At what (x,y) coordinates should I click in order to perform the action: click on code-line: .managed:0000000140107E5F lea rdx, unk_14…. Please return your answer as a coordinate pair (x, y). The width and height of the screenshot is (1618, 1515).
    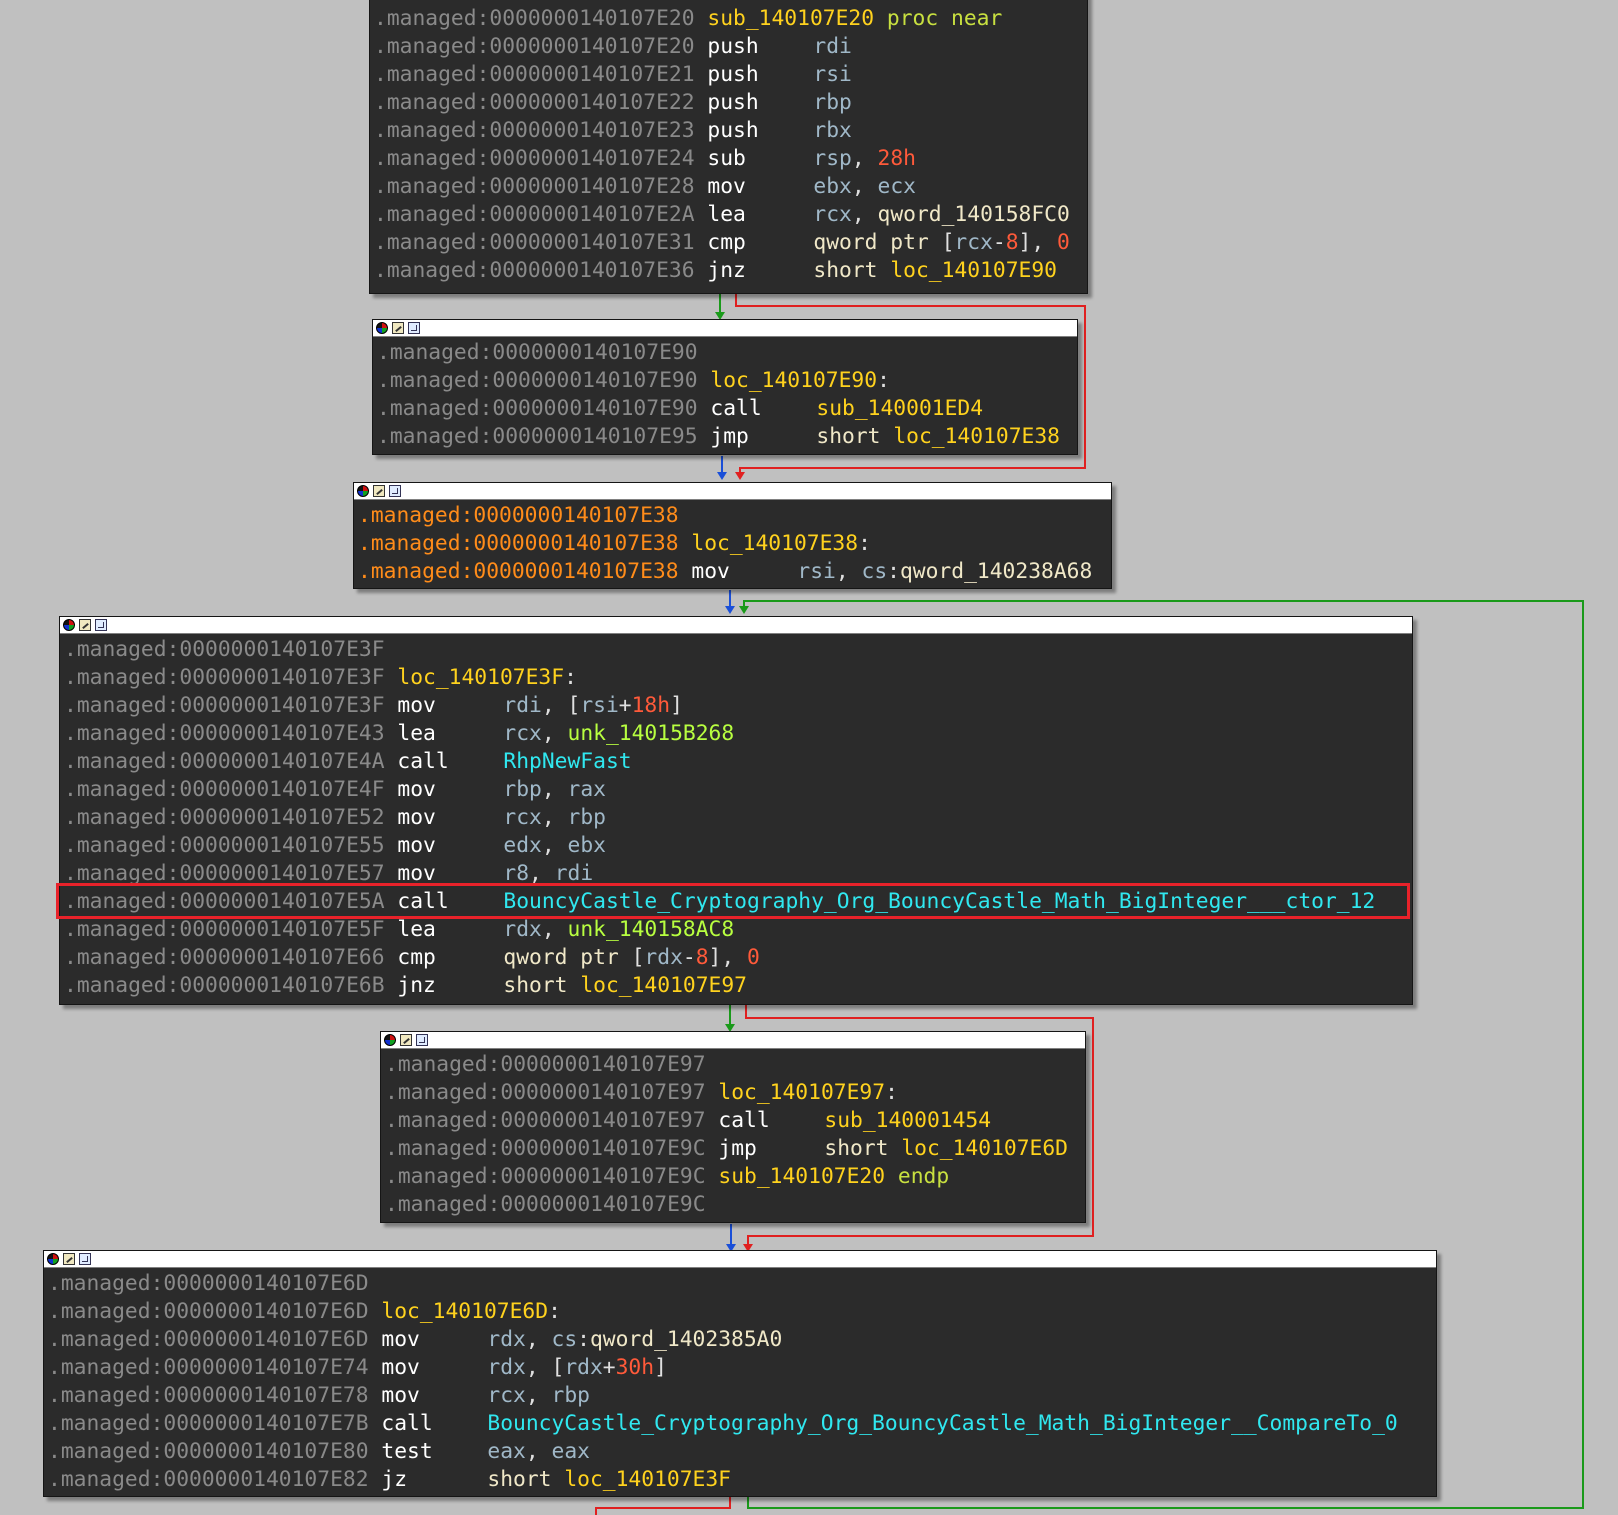
    Looking at the image, I should click on (736, 930).